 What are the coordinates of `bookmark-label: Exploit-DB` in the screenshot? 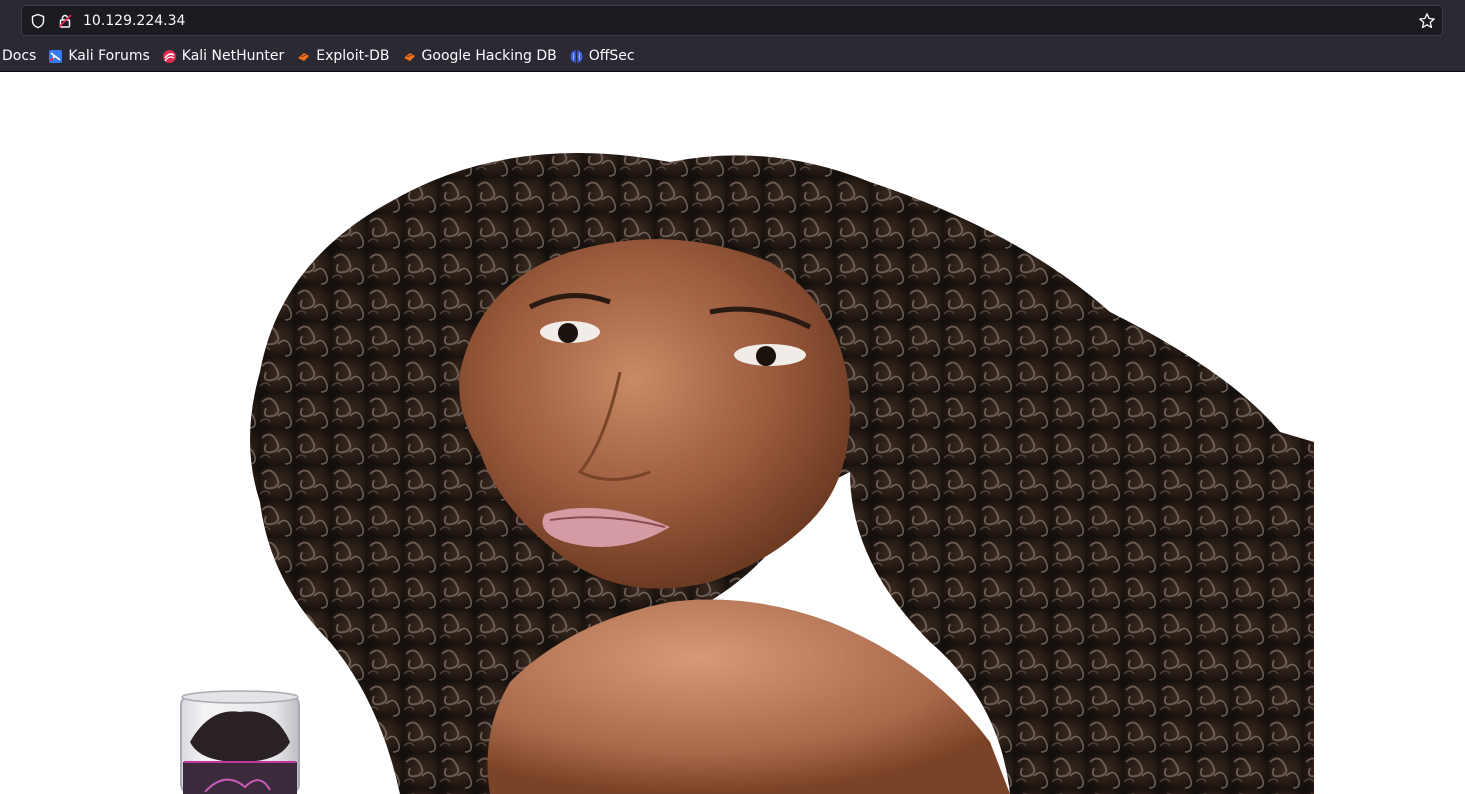 It's located at (353, 56).